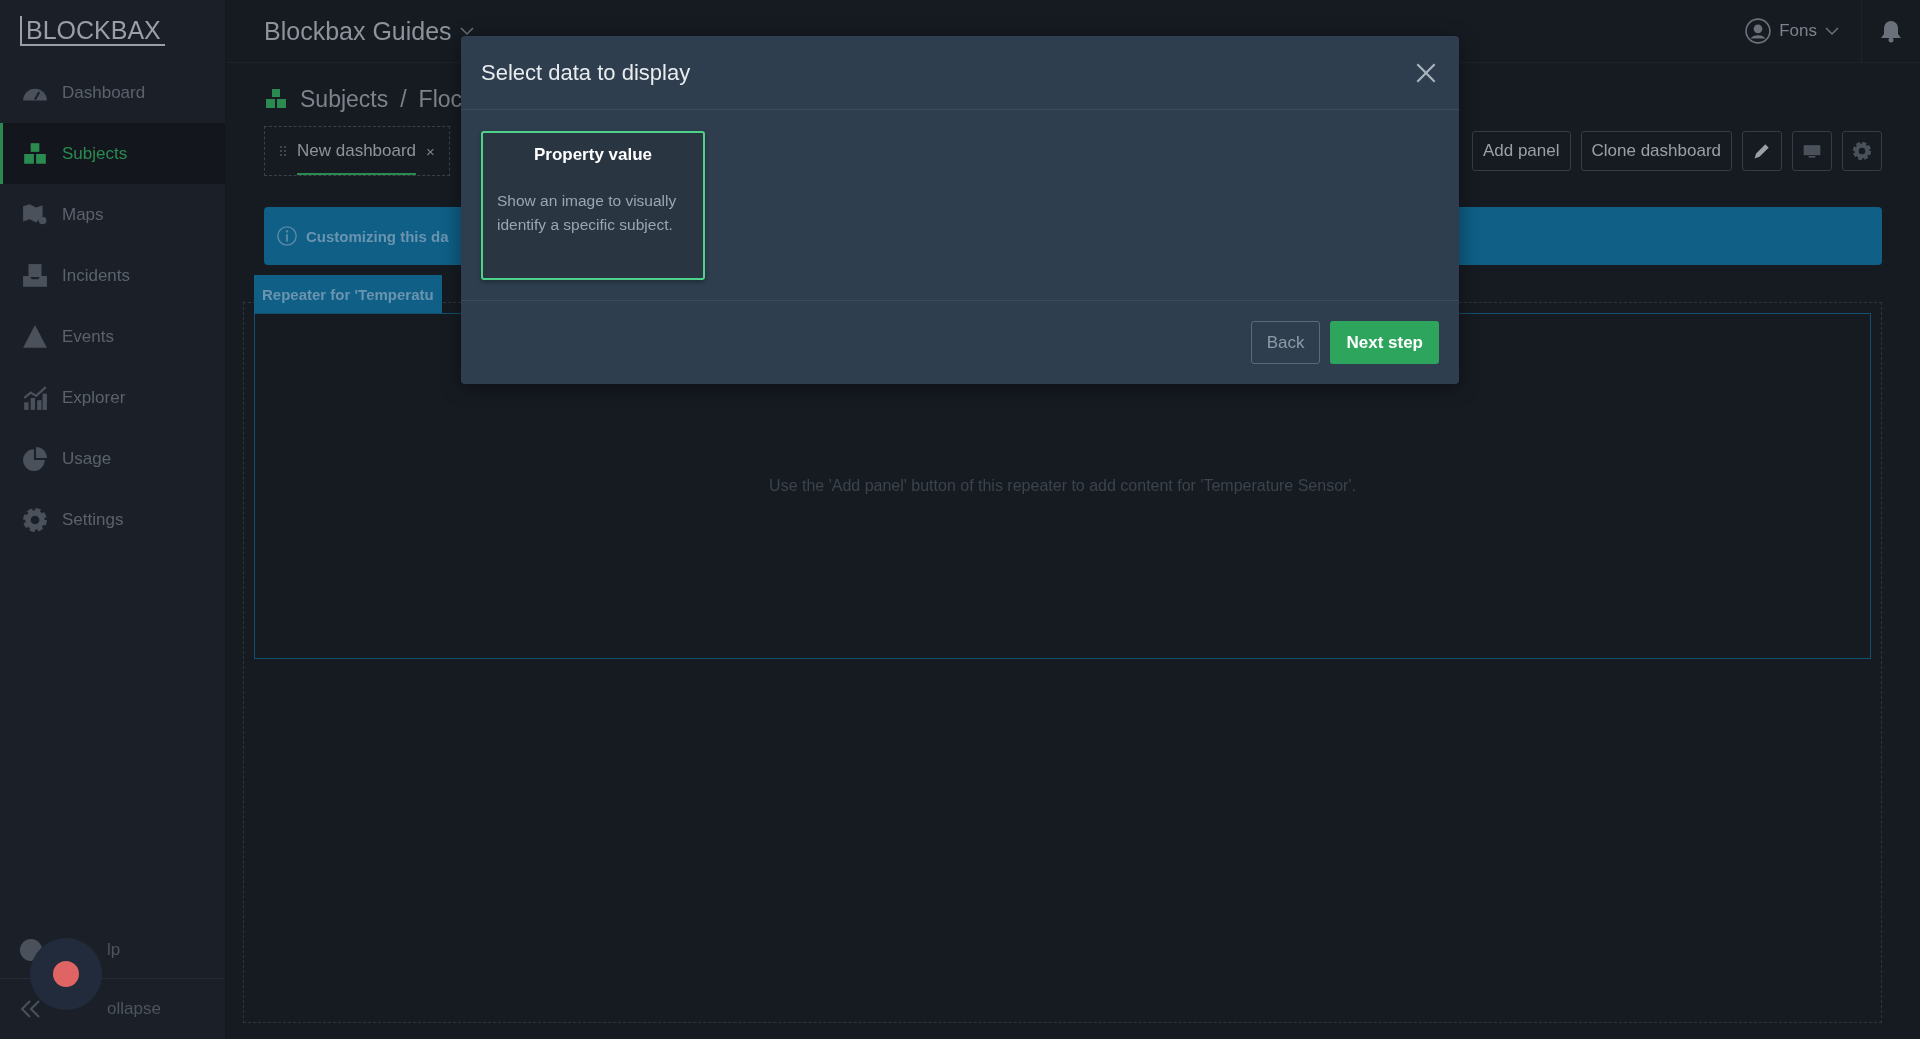 The height and width of the screenshot is (1039, 1920). What do you see at coordinates (587, 213) in the screenshot?
I see `option-description: Show an image to visually identify a specific subject.` at bounding box center [587, 213].